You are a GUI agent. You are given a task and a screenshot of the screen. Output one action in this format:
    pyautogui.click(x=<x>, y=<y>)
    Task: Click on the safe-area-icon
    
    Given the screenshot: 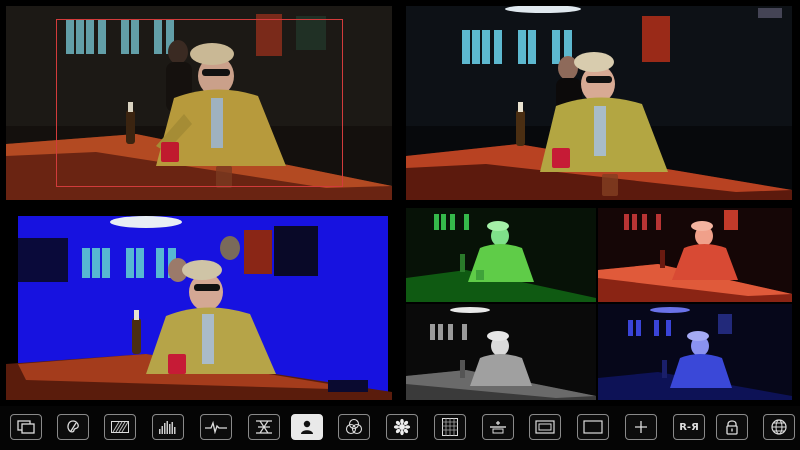 What is the action you would take?
    pyautogui.click(x=545, y=427)
    